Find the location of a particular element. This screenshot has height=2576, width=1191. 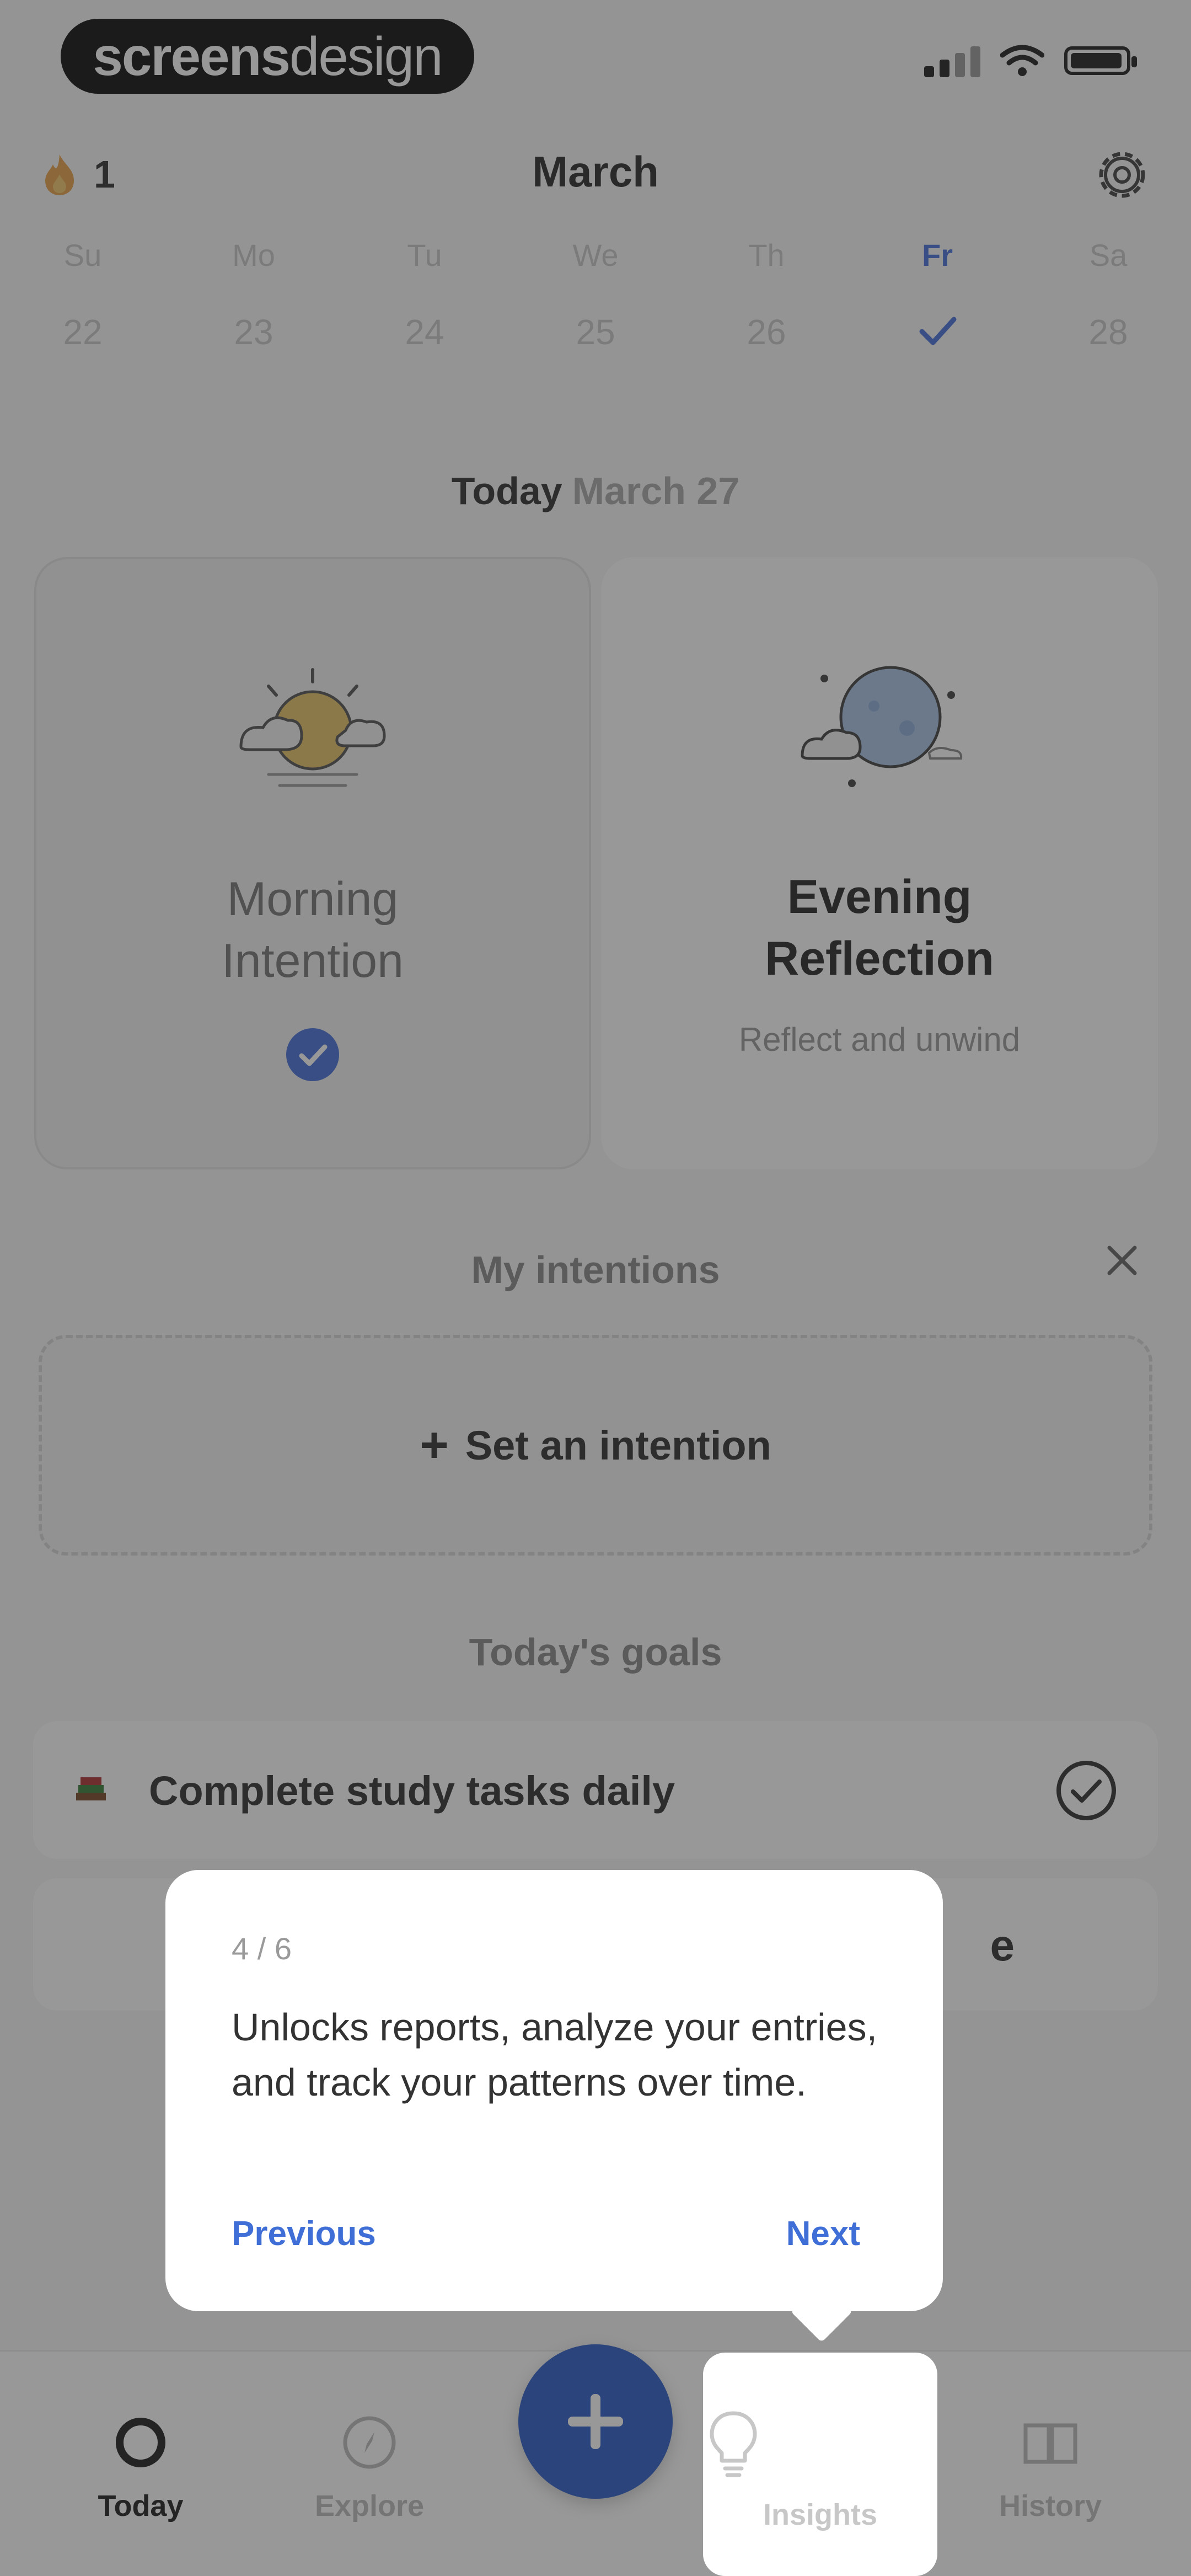

tooltip-actions: Previous Next is located at coordinates (546, 2233).